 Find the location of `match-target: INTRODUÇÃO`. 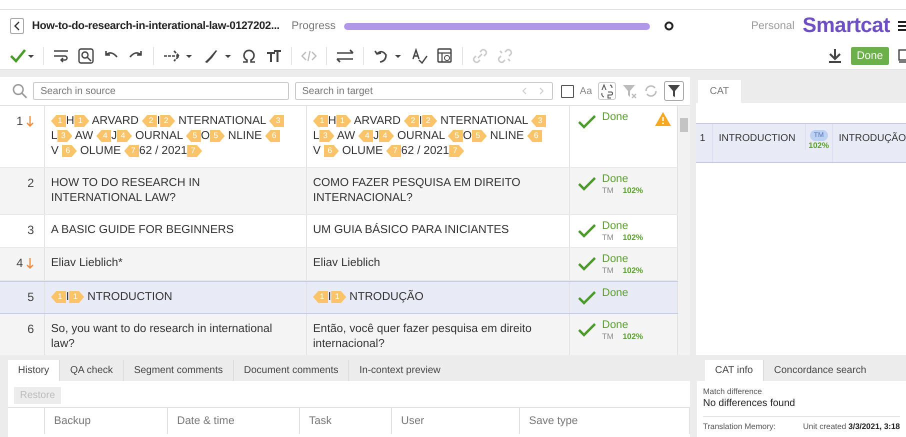

match-target: INTRODUÇÃO is located at coordinates (869, 143).